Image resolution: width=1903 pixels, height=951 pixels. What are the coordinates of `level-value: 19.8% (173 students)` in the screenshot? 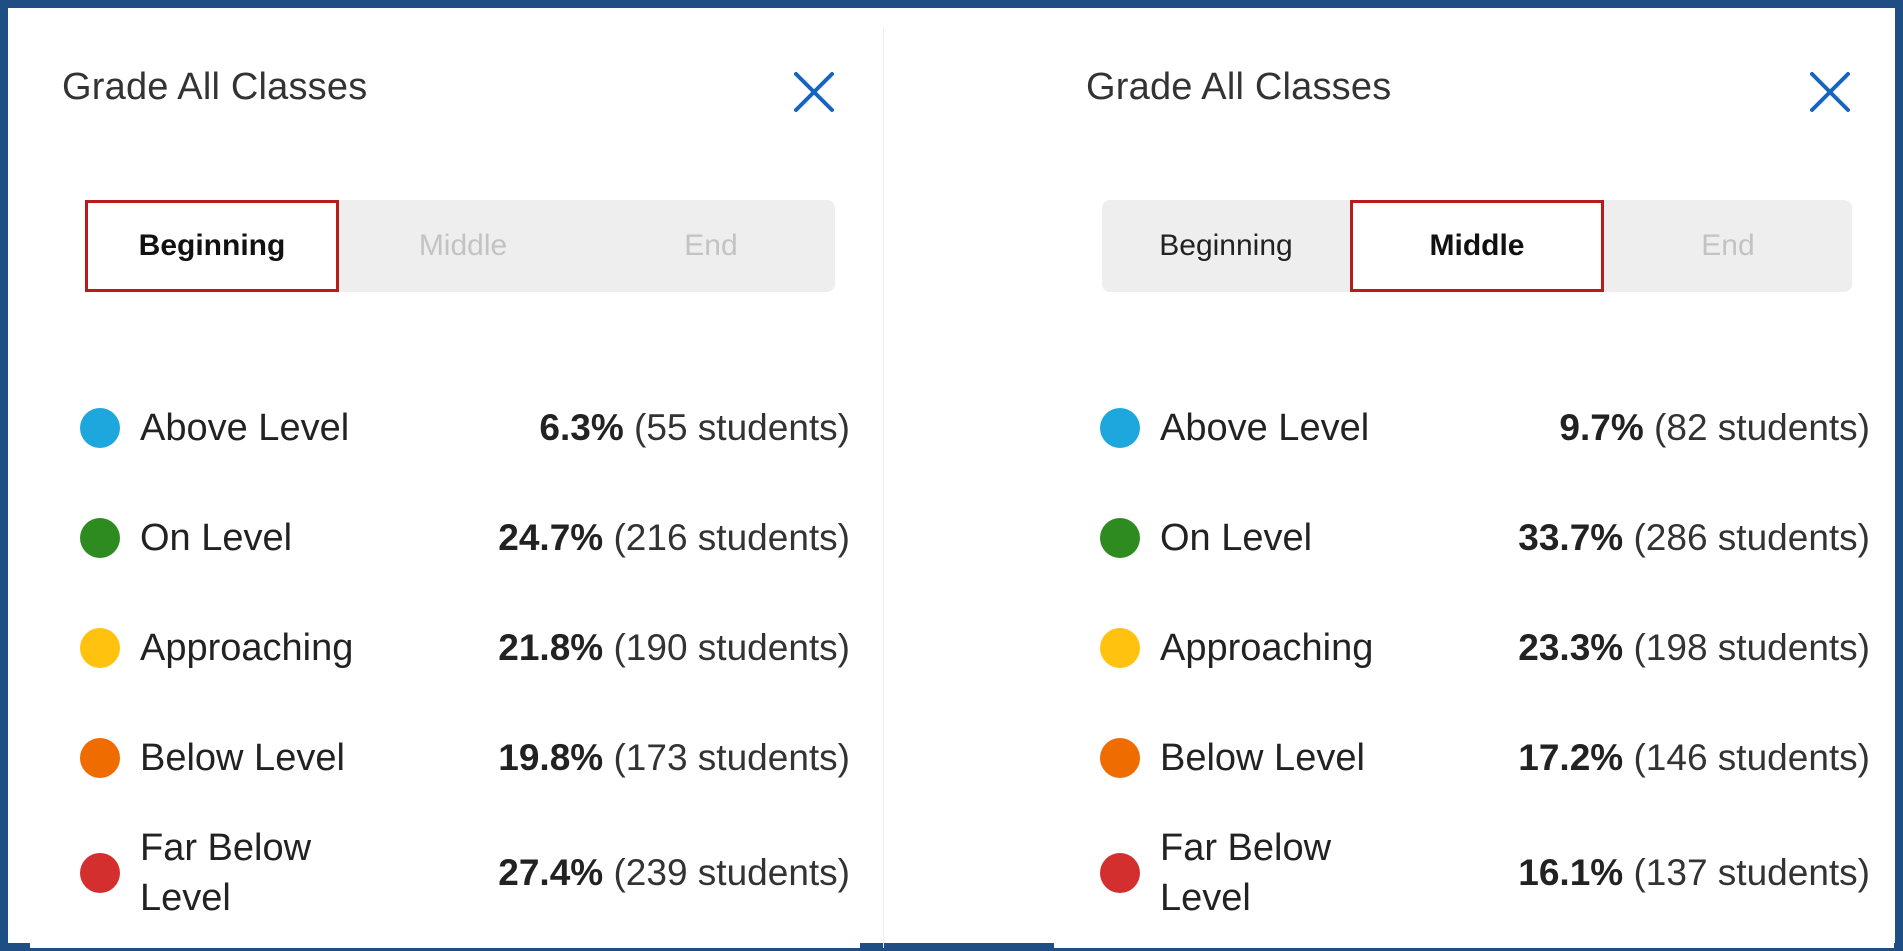 It's located at (674, 758).